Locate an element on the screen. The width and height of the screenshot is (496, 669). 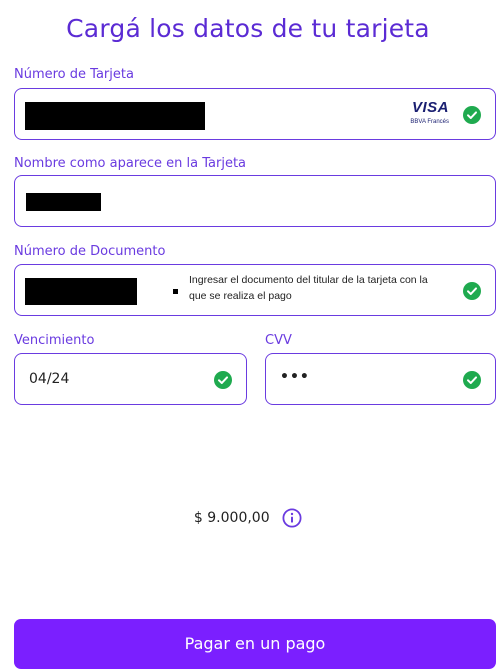
card-number-field: VISA BBVA Francés is located at coordinates (255, 114).